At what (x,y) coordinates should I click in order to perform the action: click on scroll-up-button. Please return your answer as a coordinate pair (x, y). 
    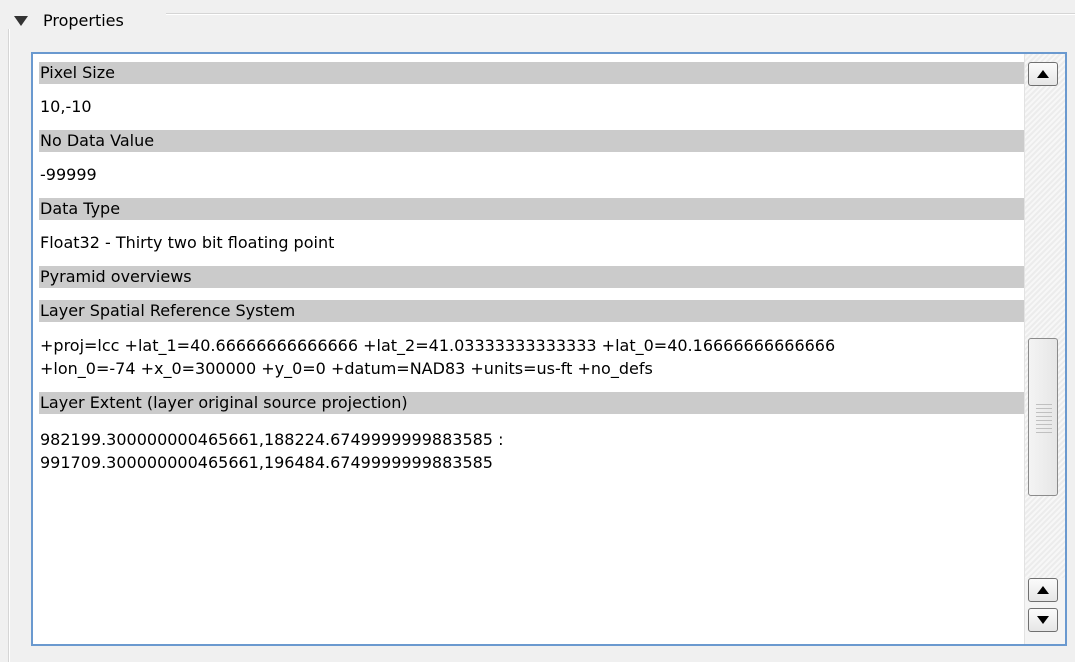
    Looking at the image, I should click on (1043, 74).